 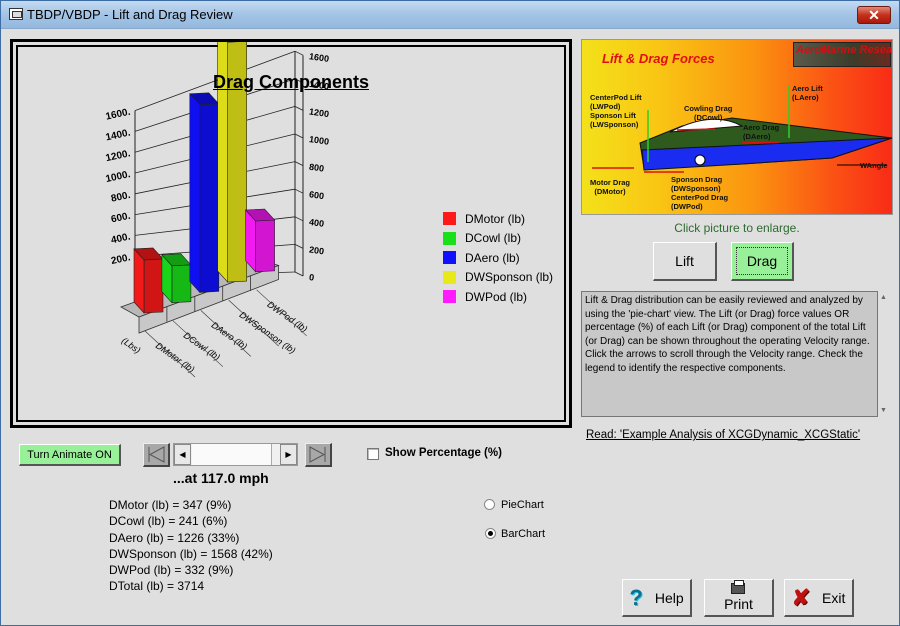 I want to click on barchart-label: BarChart, so click(x=523, y=534).